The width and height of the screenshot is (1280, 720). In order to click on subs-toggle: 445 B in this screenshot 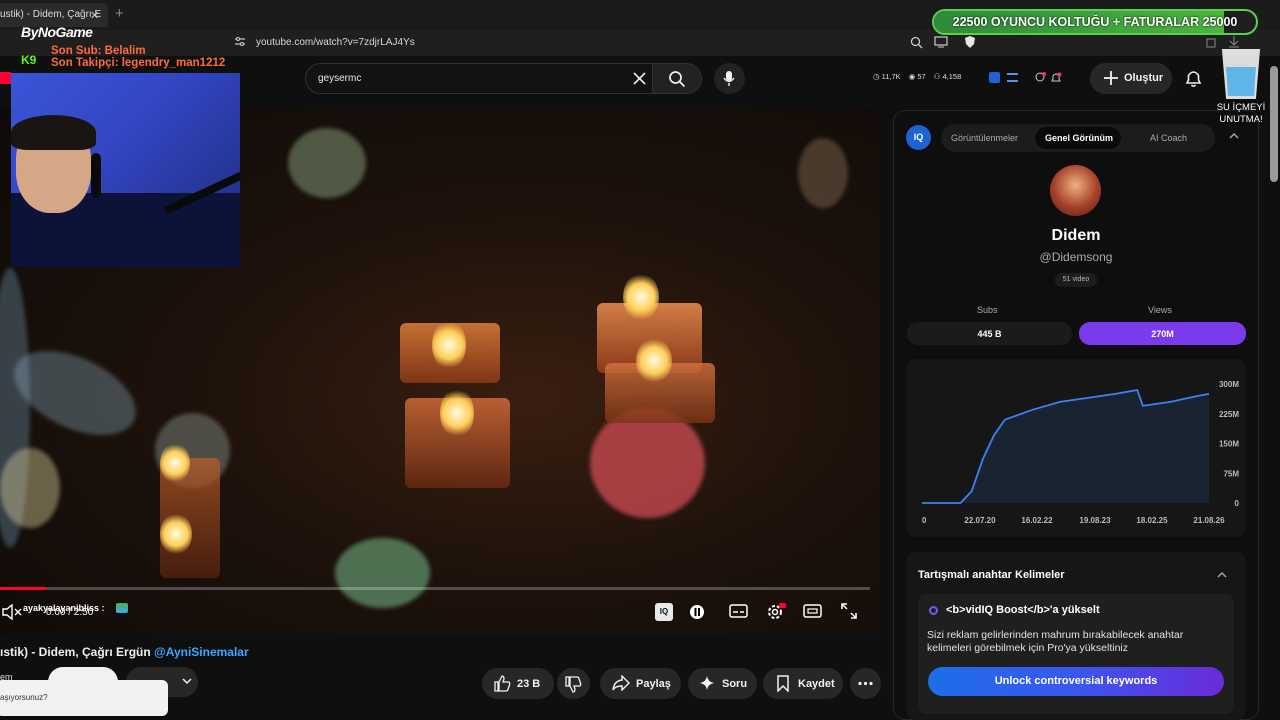, I will do `click(989, 333)`.